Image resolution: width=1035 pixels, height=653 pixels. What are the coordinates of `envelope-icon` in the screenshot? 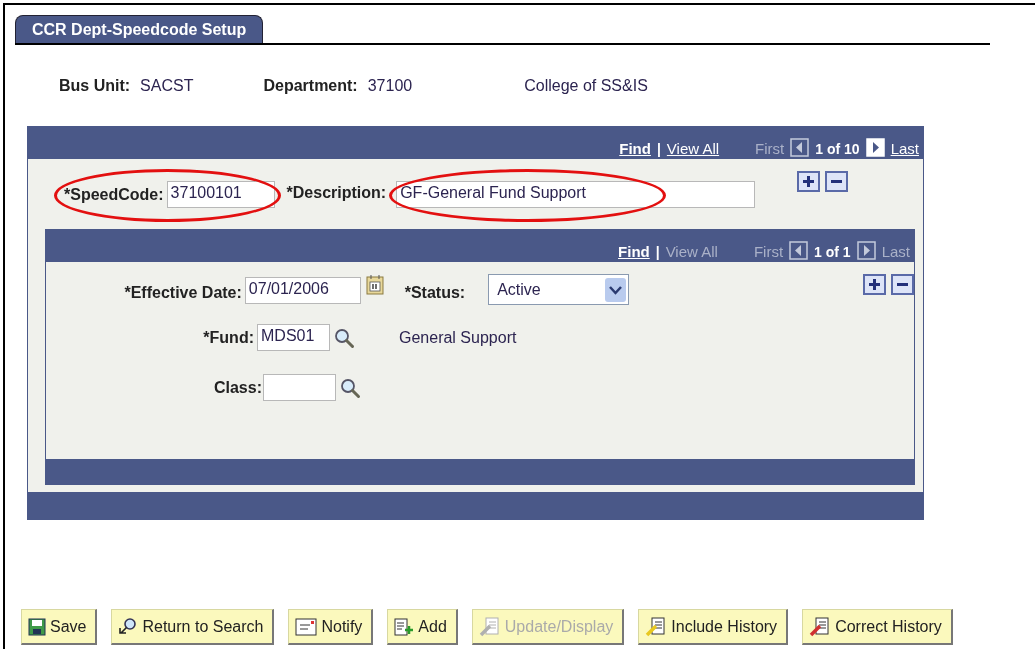 It's located at (306, 626).